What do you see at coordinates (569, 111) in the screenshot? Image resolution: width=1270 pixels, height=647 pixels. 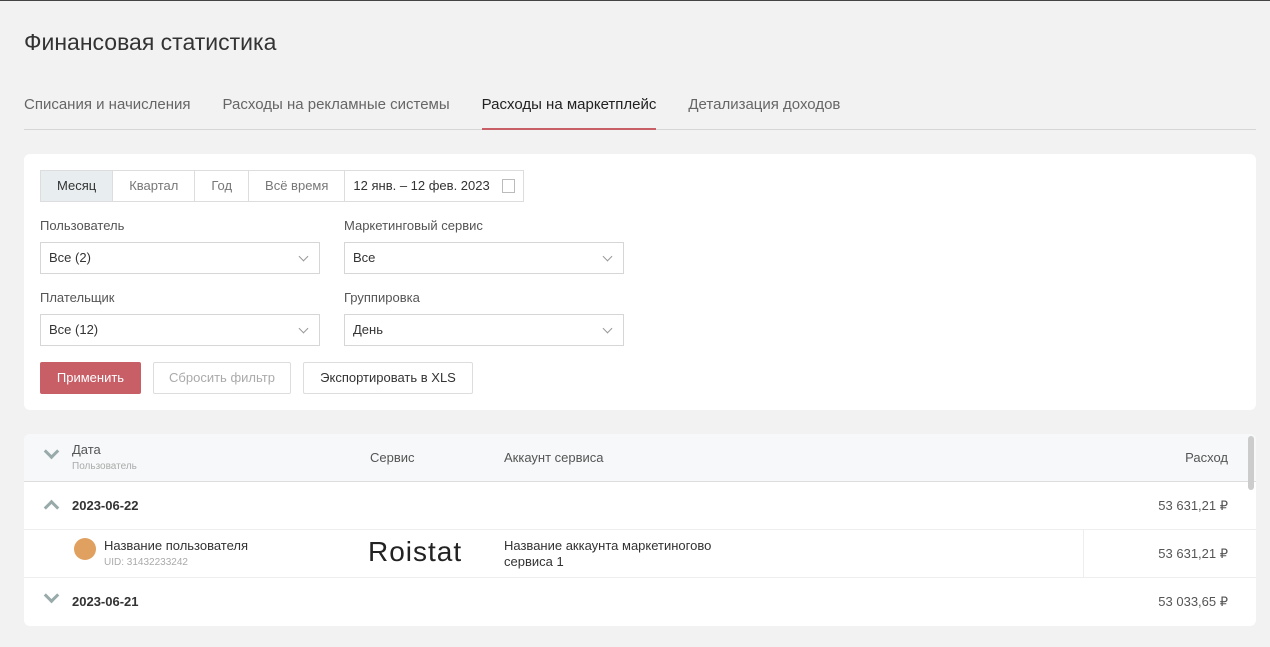 I see `tab-marketplace: Расходы на маркетплейс` at bounding box center [569, 111].